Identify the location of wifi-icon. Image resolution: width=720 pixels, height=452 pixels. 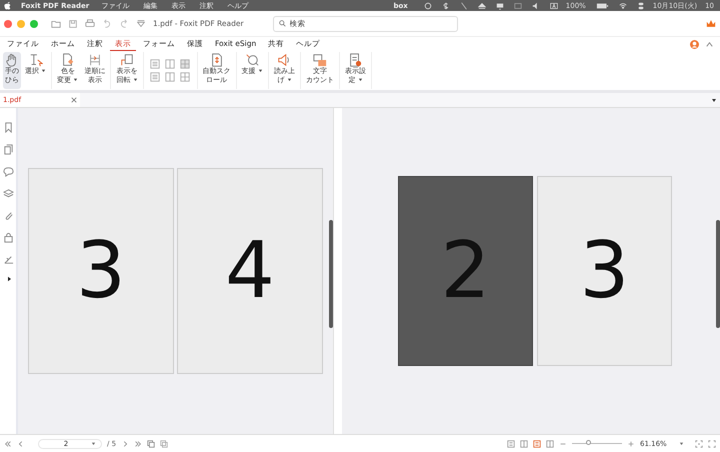
(622, 6).